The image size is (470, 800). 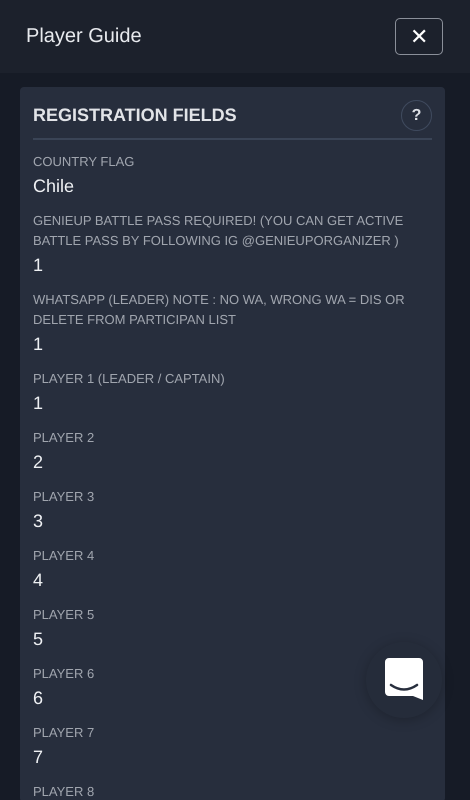 I want to click on field-value: 5, so click(x=38, y=639).